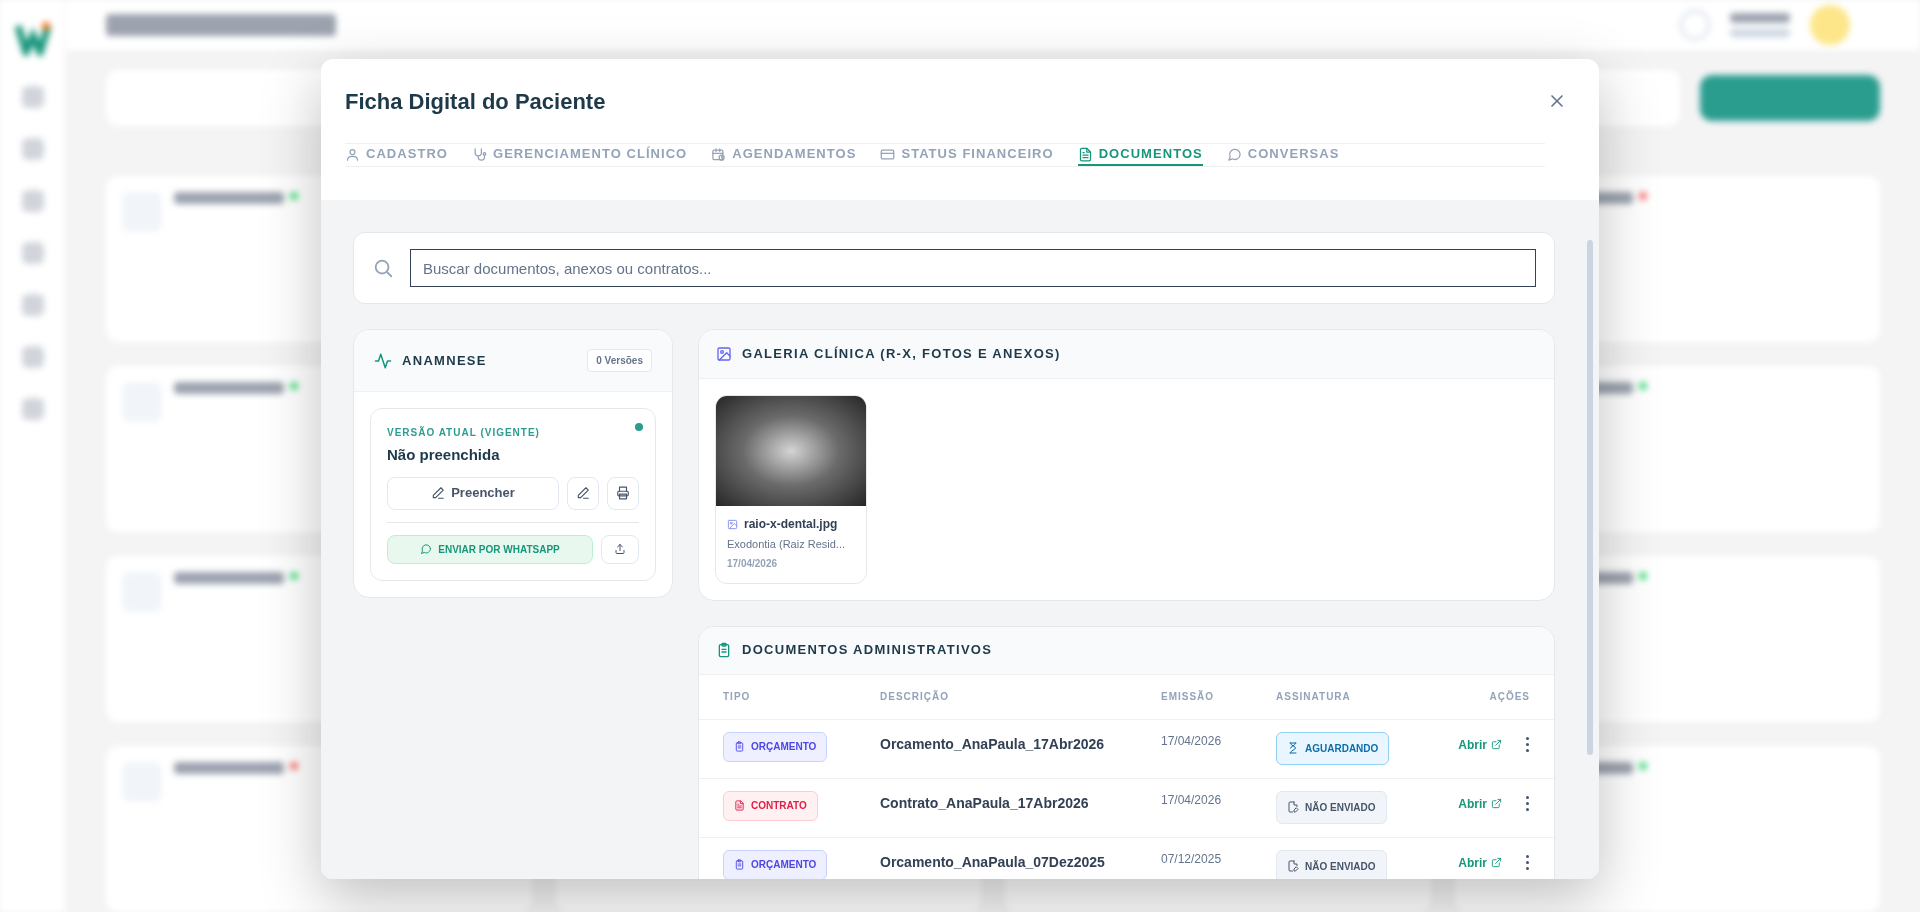  What do you see at coordinates (1192, 859) in the screenshot?
I see `issue-date: 07/12/2025` at bounding box center [1192, 859].